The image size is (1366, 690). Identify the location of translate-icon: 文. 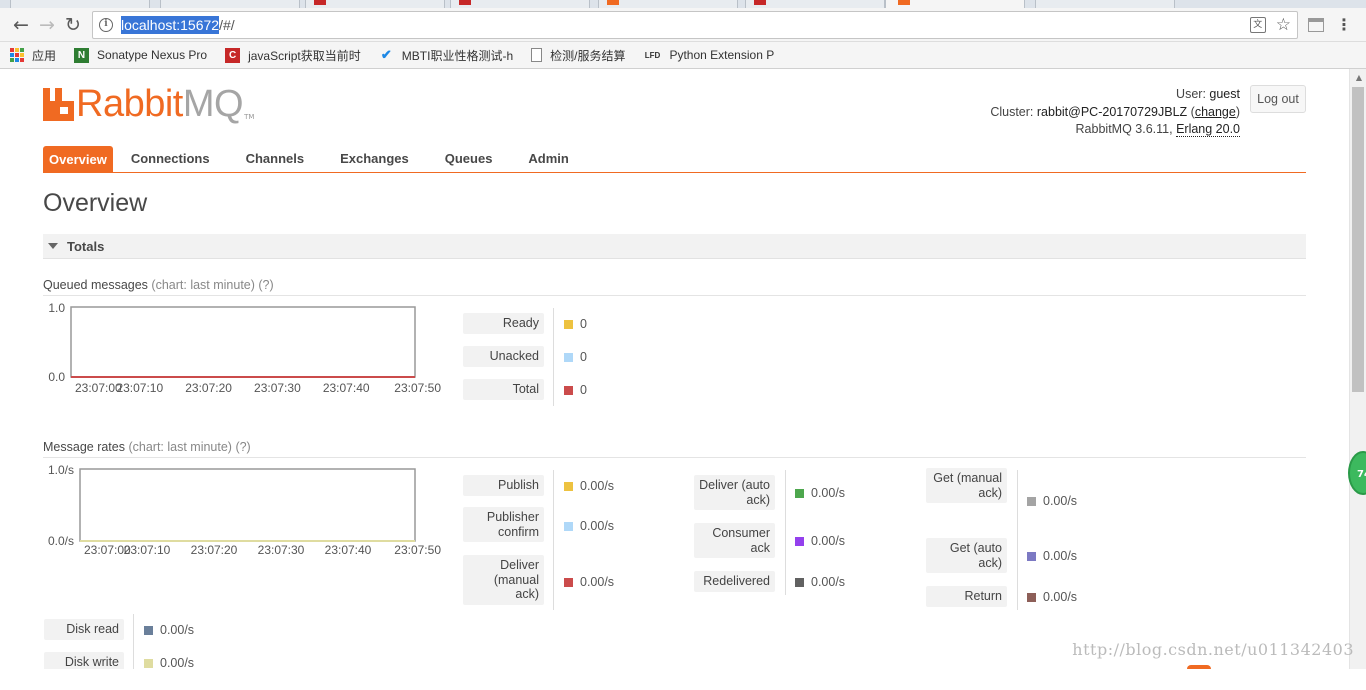
(1257, 24).